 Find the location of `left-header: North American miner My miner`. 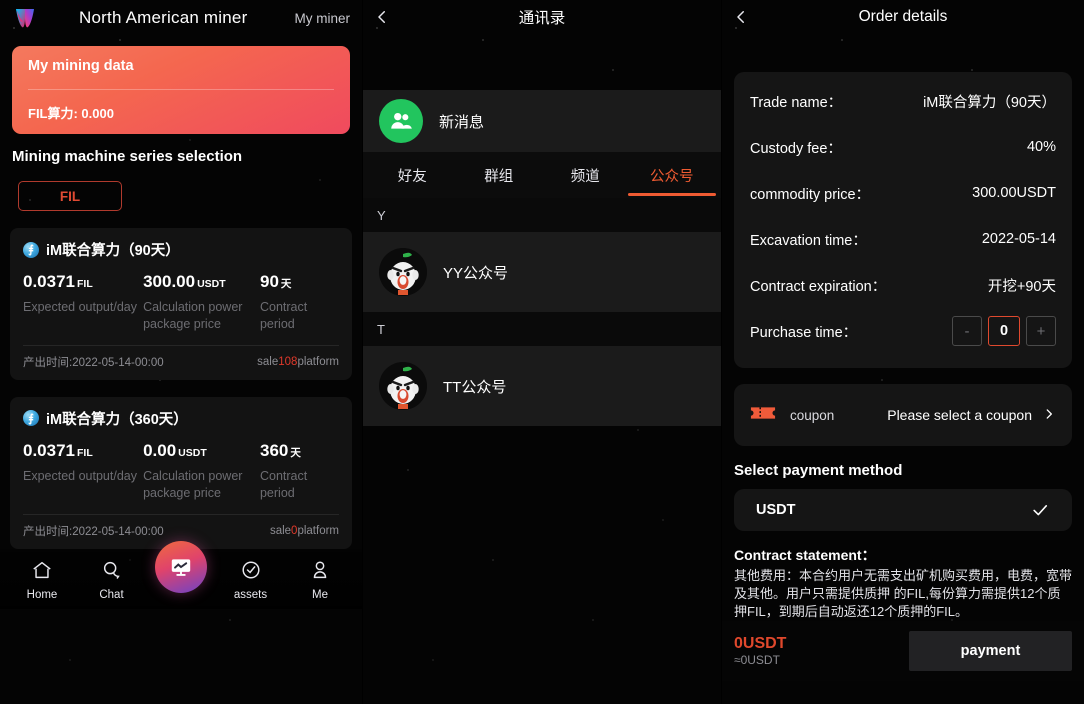

left-header: North American miner My miner is located at coordinates (181, 18).